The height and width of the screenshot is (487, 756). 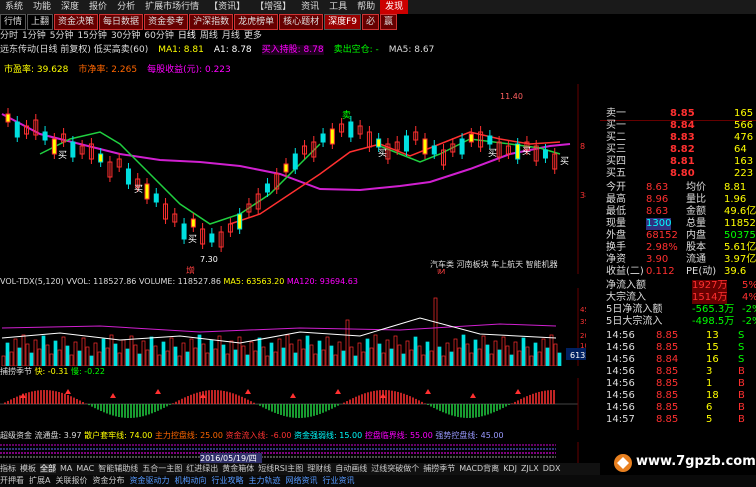 I want to click on status-tab-9: 行业资讯, so click(x=338, y=480).